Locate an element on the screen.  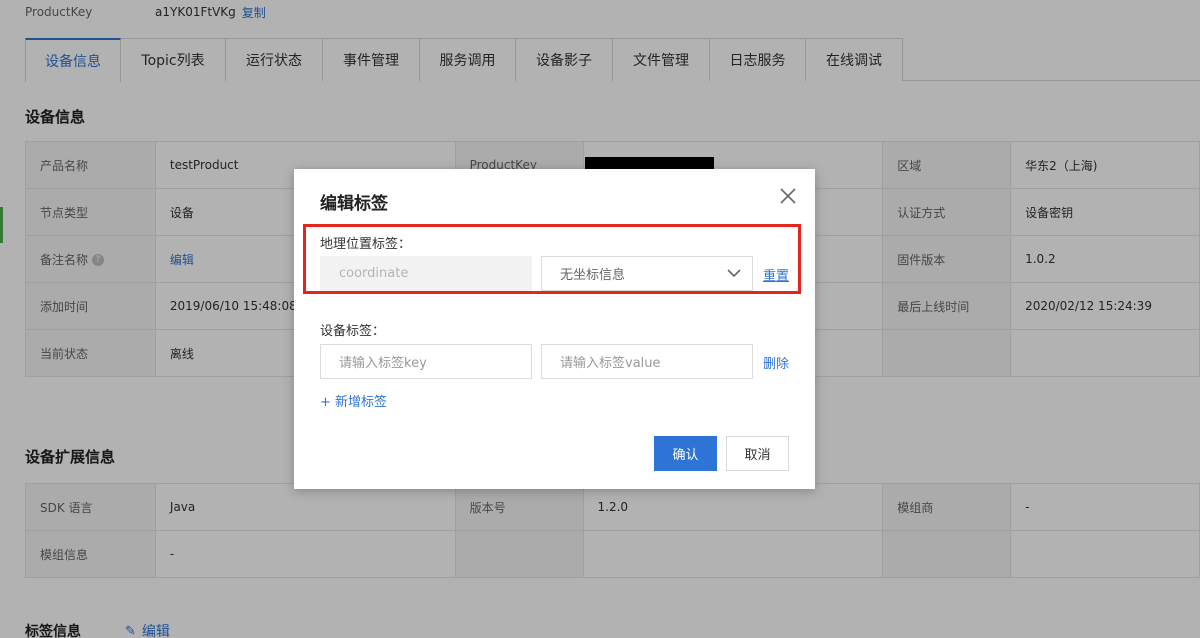
close-icon is located at coordinates (788, 196).